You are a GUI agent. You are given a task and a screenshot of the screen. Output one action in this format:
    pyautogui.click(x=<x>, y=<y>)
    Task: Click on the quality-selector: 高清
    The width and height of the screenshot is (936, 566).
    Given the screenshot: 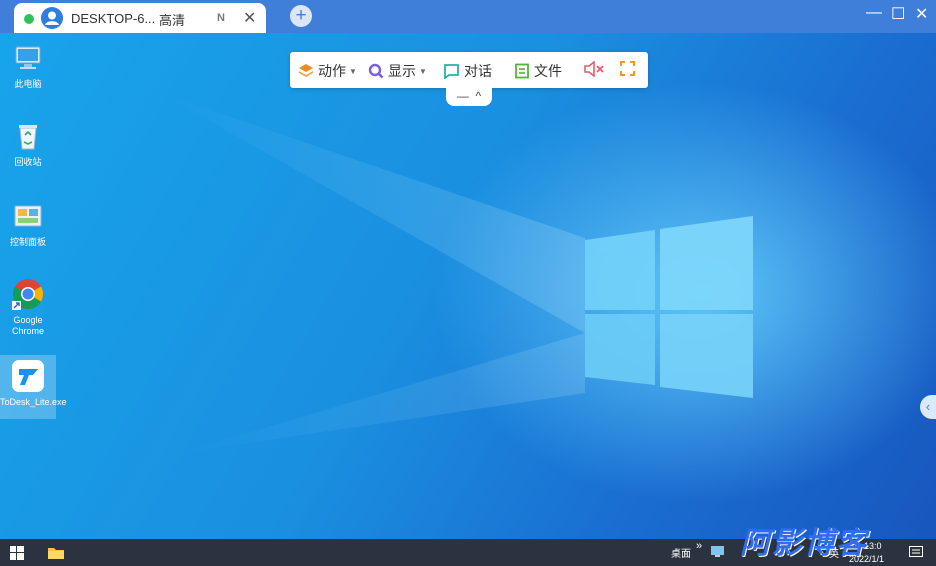 What is the action you would take?
    pyautogui.click(x=172, y=19)
    